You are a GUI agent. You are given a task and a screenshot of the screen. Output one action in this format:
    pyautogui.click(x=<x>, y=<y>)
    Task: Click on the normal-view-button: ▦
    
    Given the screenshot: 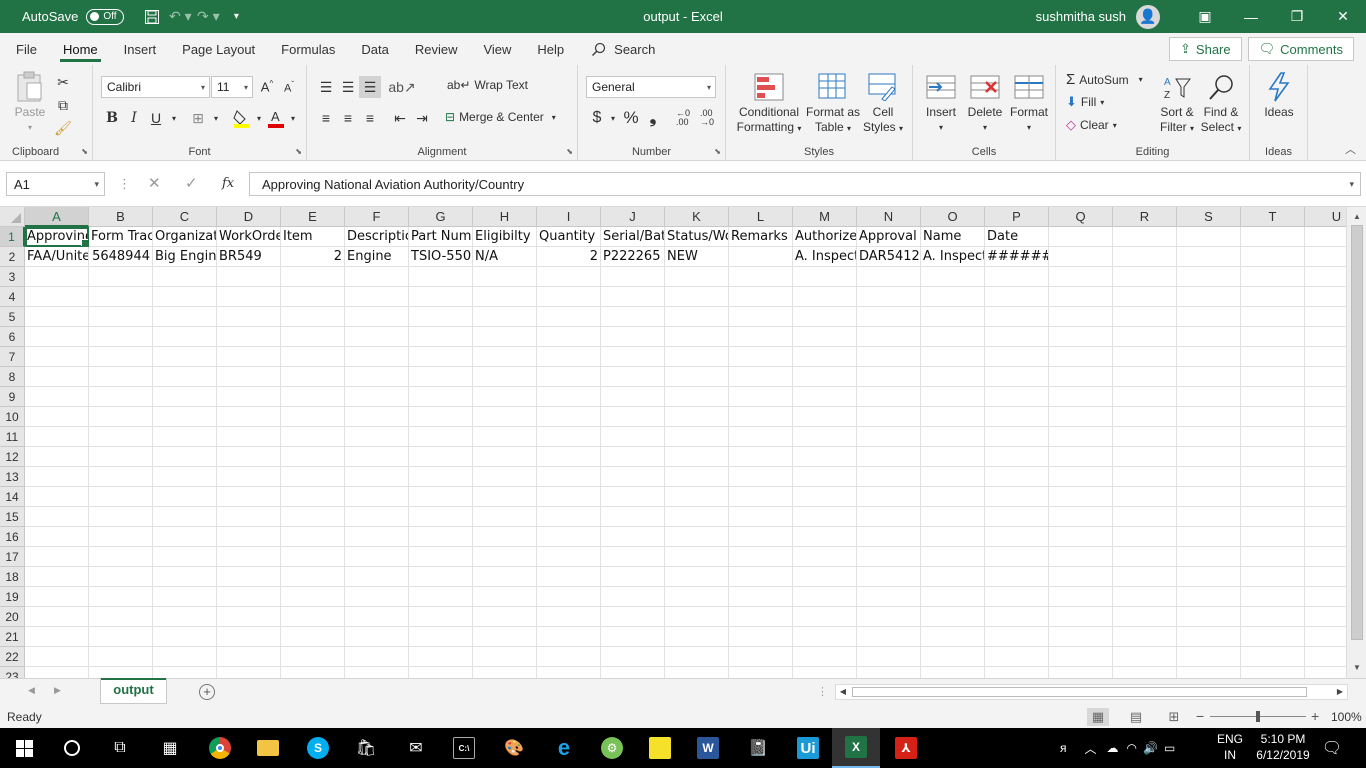 What is the action you would take?
    pyautogui.click(x=1098, y=717)
    